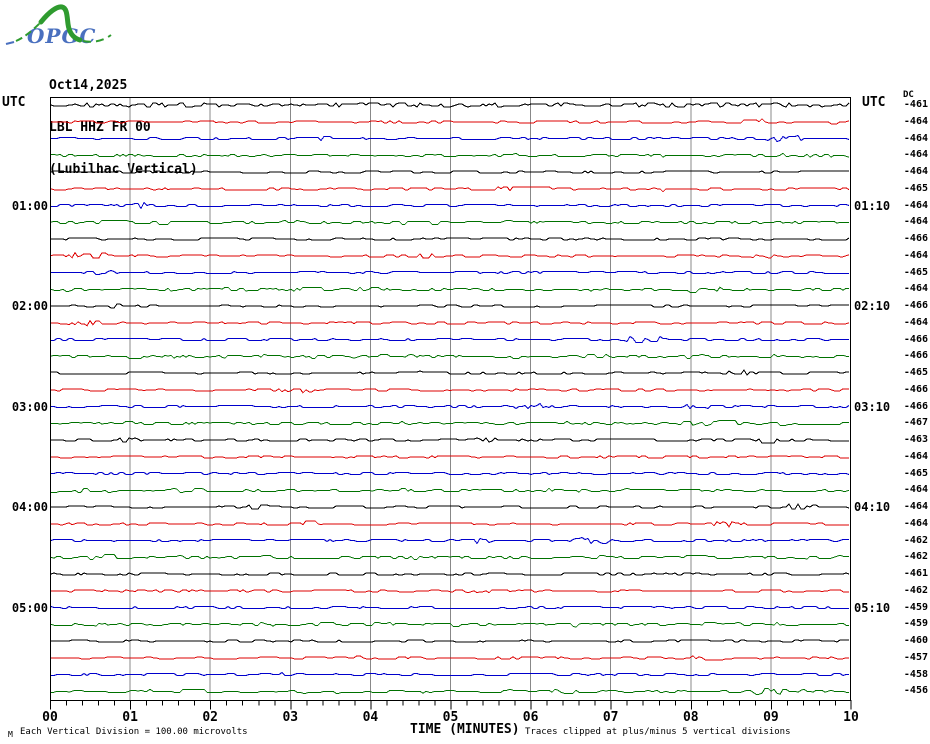  Describe the element at coordinates (10, 43) in the screenshot. I see `logo-left-dash` at that location.